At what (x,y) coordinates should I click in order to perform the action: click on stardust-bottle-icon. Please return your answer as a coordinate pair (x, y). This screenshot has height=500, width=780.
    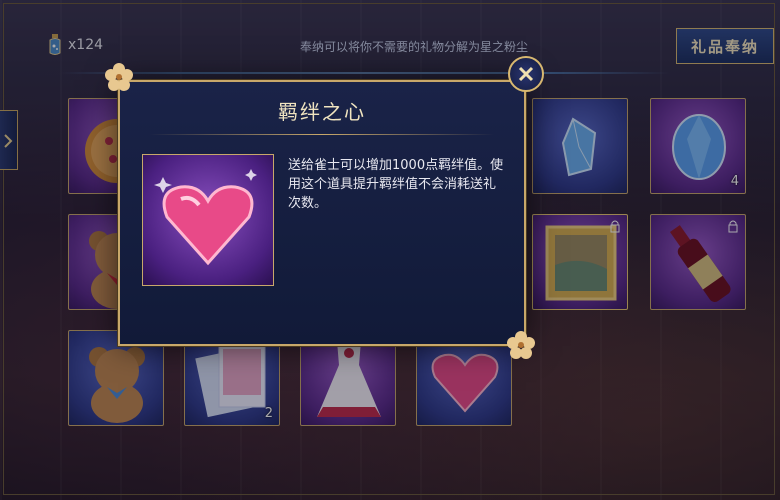
    Looking at the image, I should click on (55, 44).